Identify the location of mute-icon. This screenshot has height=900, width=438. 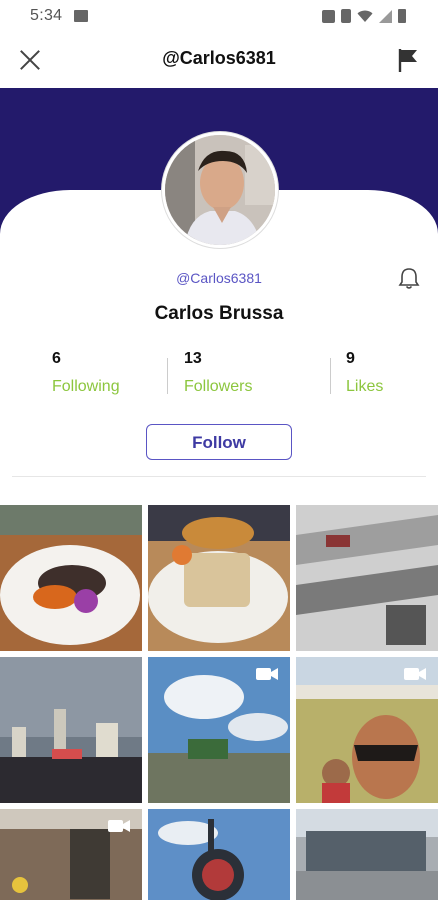
(328, 16).